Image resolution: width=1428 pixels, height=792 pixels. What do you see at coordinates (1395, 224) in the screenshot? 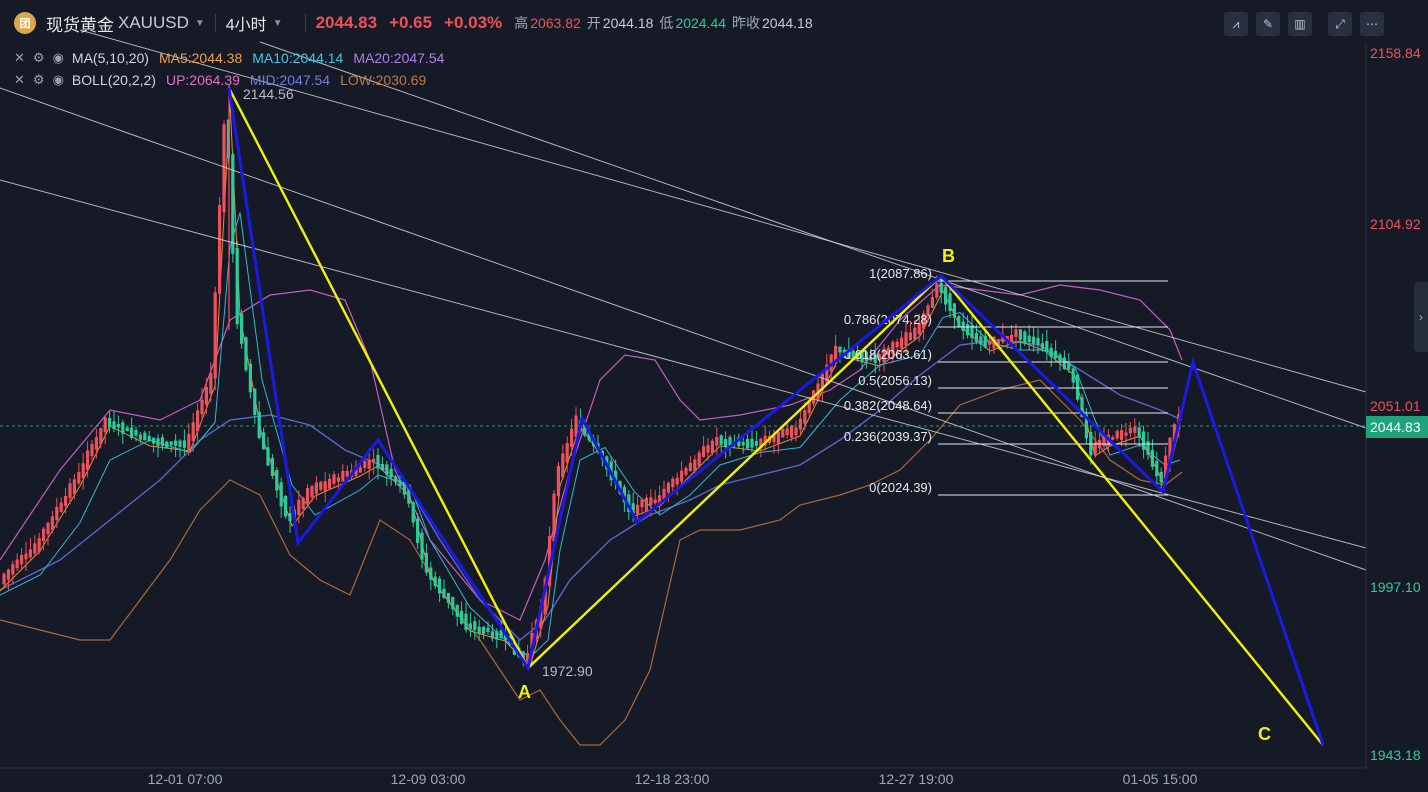
I see `price-tick-label: 2104.92` at bounding box center [1395, 224].